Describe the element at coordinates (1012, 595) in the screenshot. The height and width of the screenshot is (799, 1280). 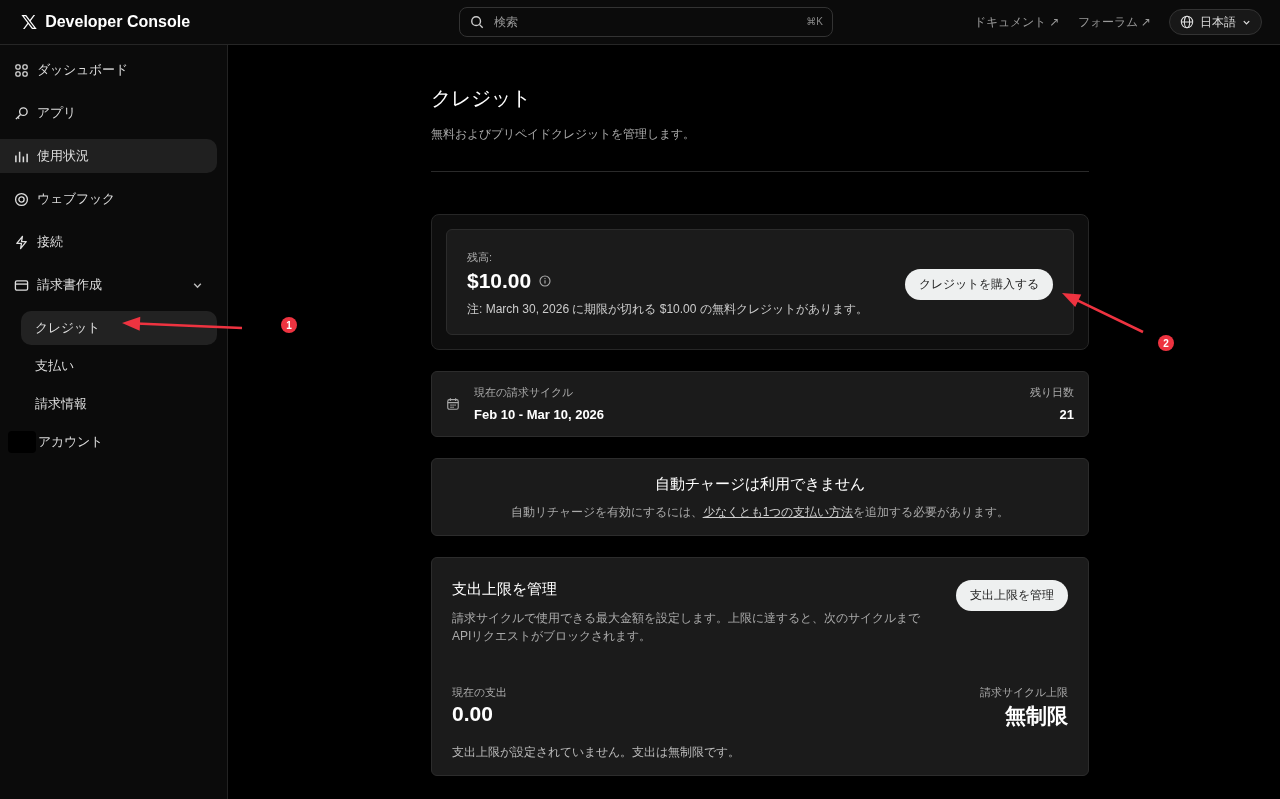
I see `manage-limit-button: 支出上限を管理` at that location.